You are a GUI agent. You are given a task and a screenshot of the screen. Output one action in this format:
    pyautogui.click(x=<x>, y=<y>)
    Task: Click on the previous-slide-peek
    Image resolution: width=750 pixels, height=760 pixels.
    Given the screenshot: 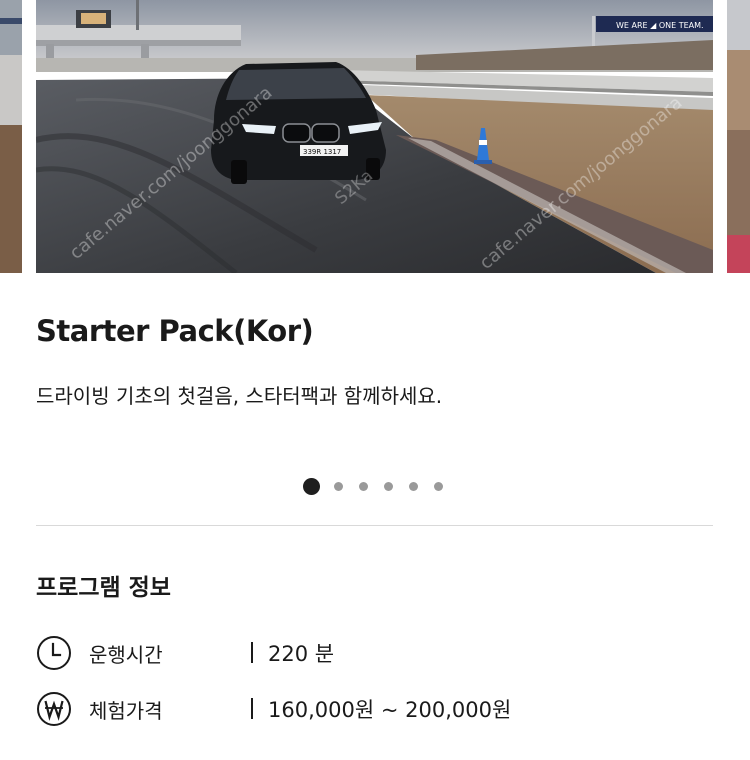 What is the action you would take?
    pyautogui.click(x=11, y=136)
    